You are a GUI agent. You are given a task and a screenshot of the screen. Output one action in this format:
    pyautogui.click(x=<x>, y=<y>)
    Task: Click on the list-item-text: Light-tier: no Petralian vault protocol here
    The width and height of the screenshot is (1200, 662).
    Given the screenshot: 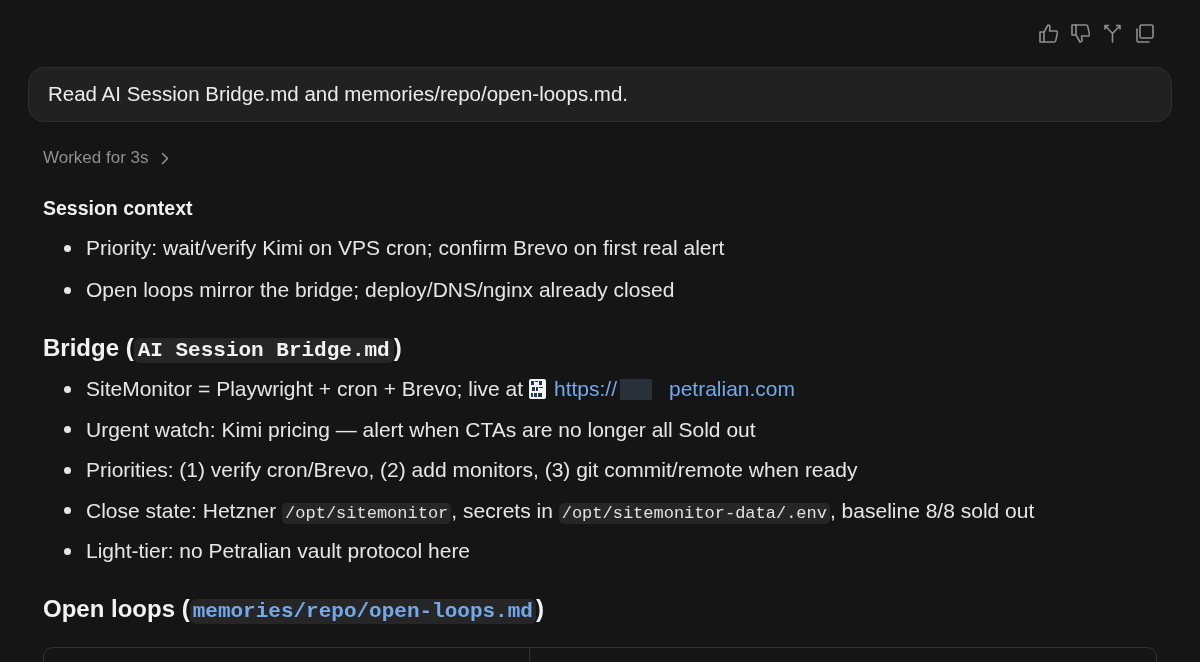 What is the action you would take?
    pyautogui.click(x=278, y=551)
    